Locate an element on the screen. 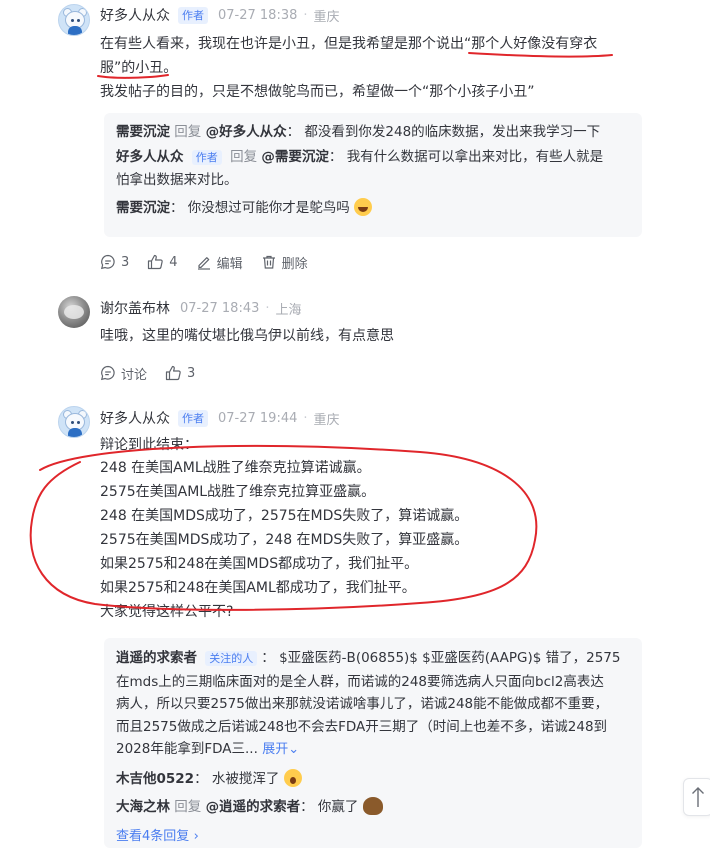 The width and height of the screenshot is (710, 848). post-location: 上海 is located at coordinates (288, 310).